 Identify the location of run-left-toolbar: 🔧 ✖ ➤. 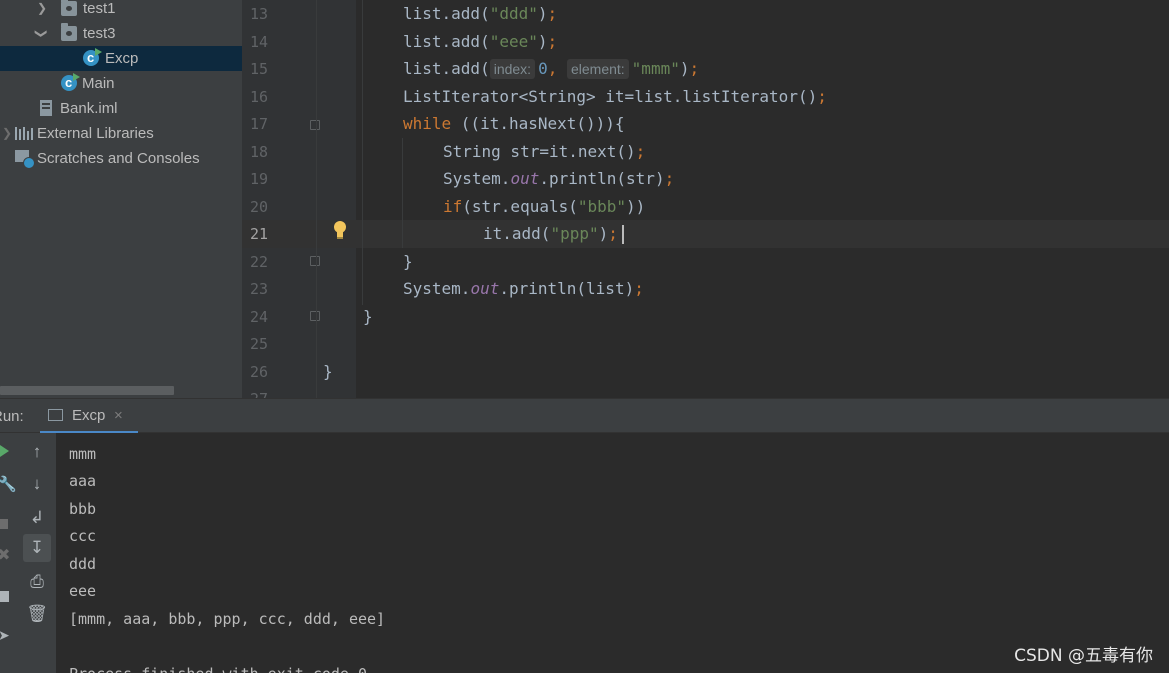
(9, 553).